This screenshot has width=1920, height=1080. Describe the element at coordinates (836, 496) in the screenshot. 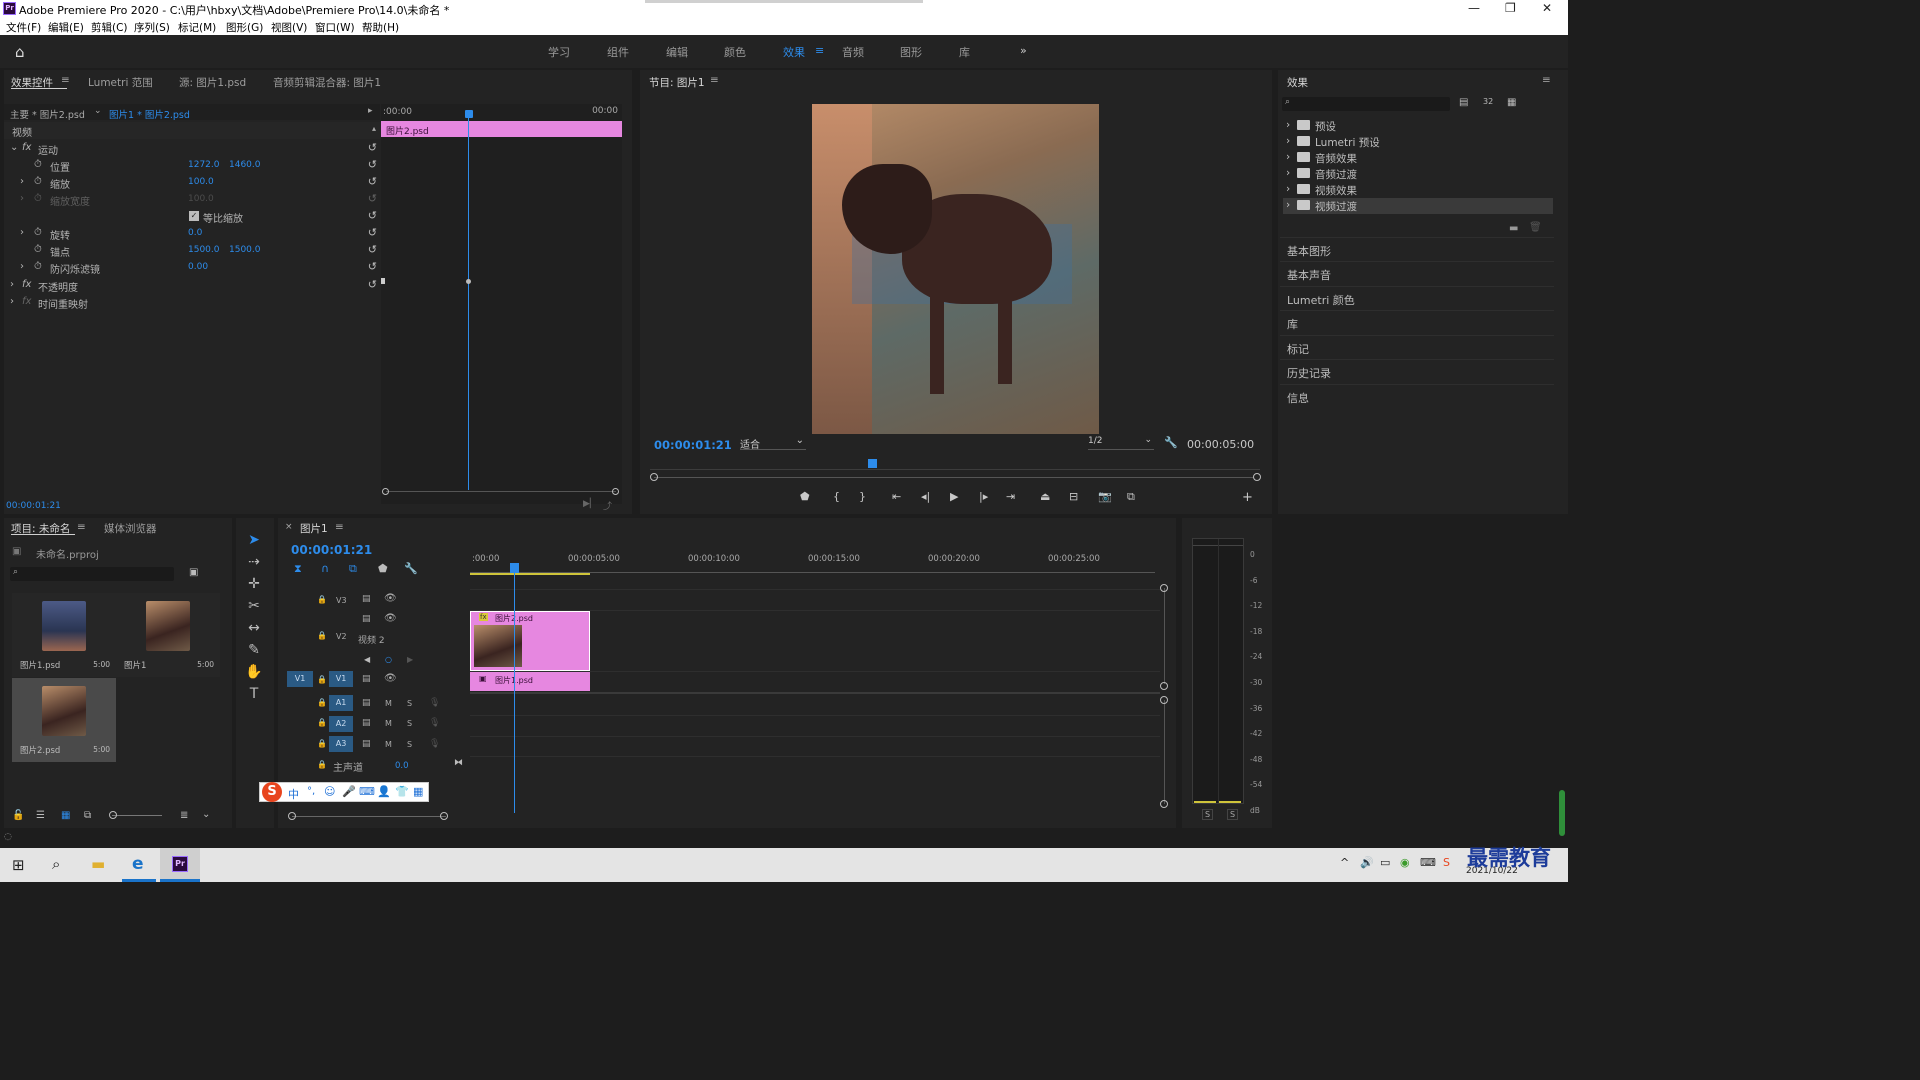

I see `mark-in-icon: {` at that location.